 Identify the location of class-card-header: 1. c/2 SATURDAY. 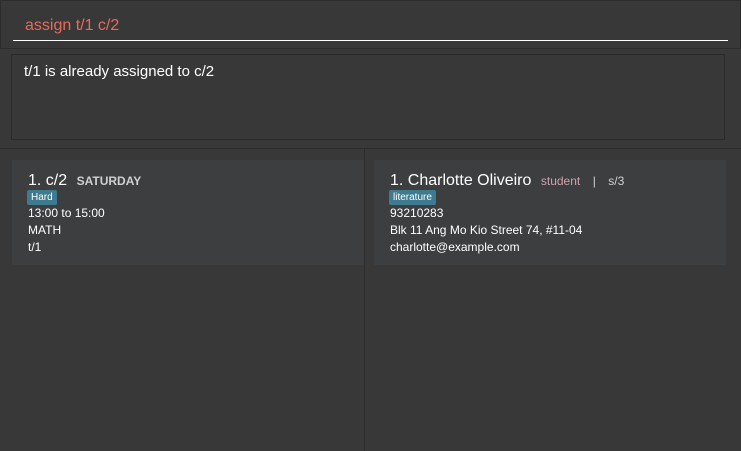
(84, 181).